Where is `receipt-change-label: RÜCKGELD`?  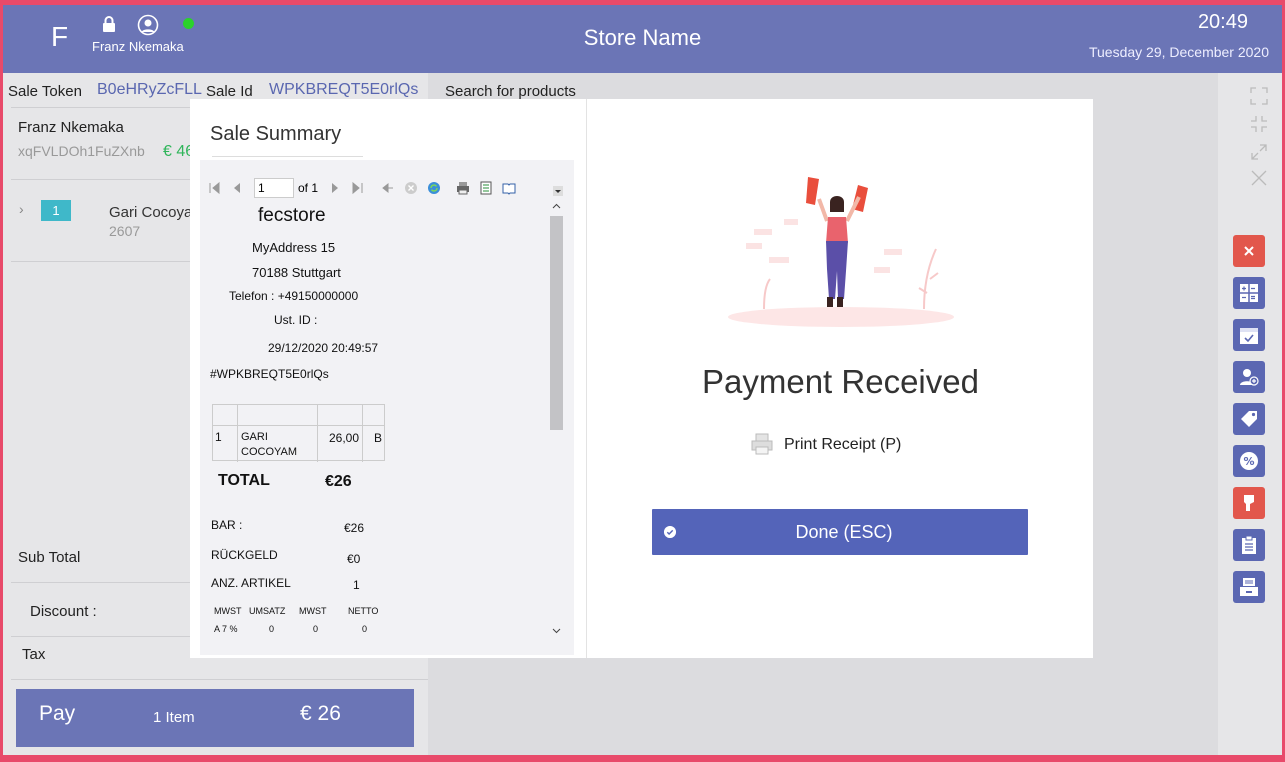 receipt-change-label: RÜCKGELD is located at coordinates (244, 555).